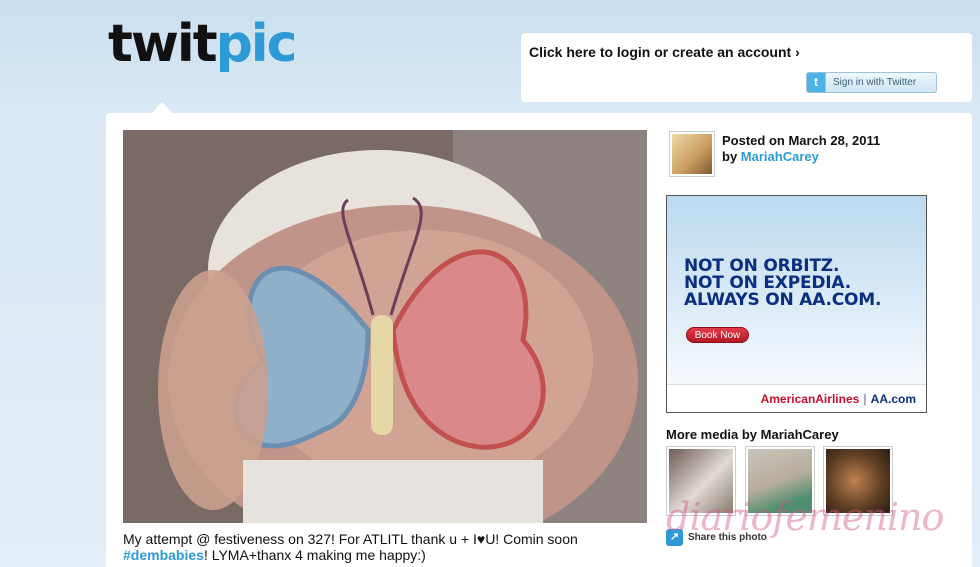  Describe the element at coordinates (816, 82) in the screenshot. I see `twitter-icon: t` at that location.